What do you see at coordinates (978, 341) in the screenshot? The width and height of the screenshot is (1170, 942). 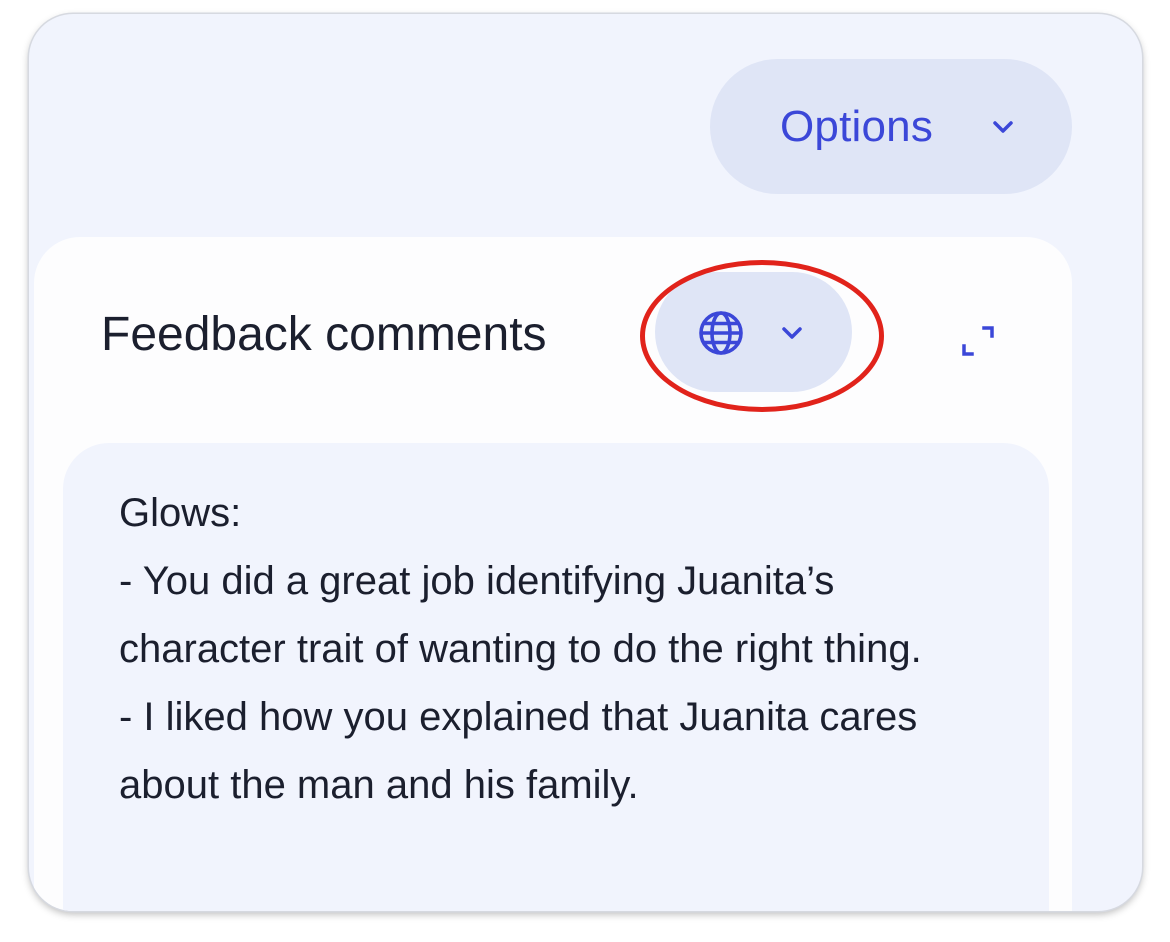 I see `expand-icon` at bounding box center [978, 341].